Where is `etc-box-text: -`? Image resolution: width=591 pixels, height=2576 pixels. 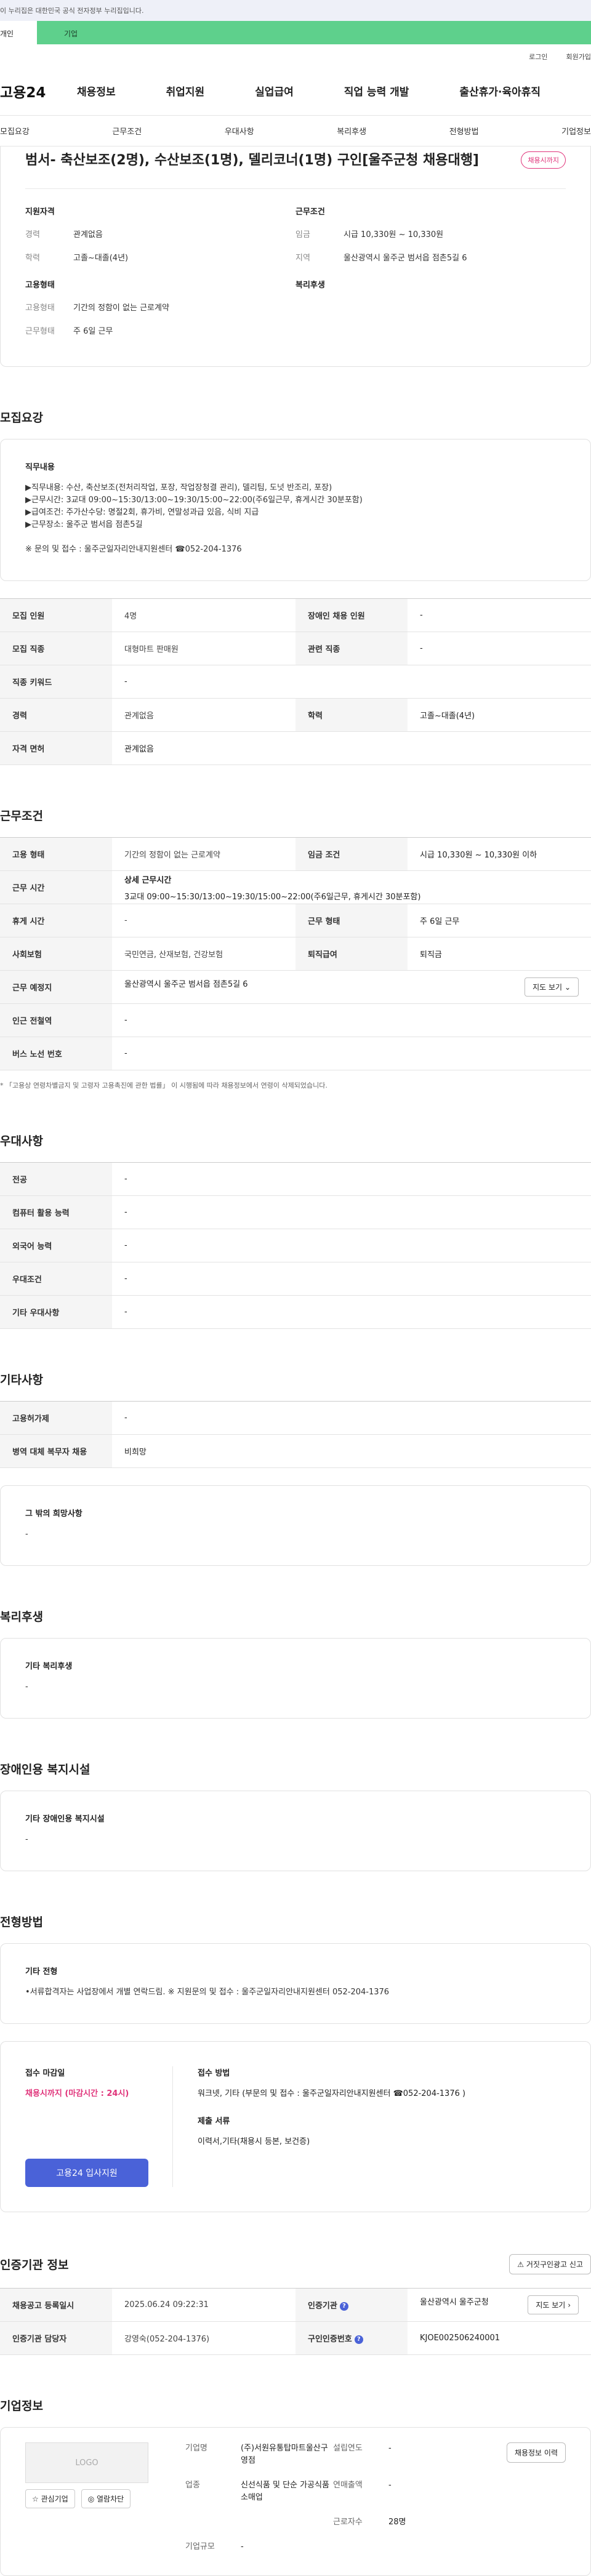
etc-box-text: - is located at coordinates (26, 1534).